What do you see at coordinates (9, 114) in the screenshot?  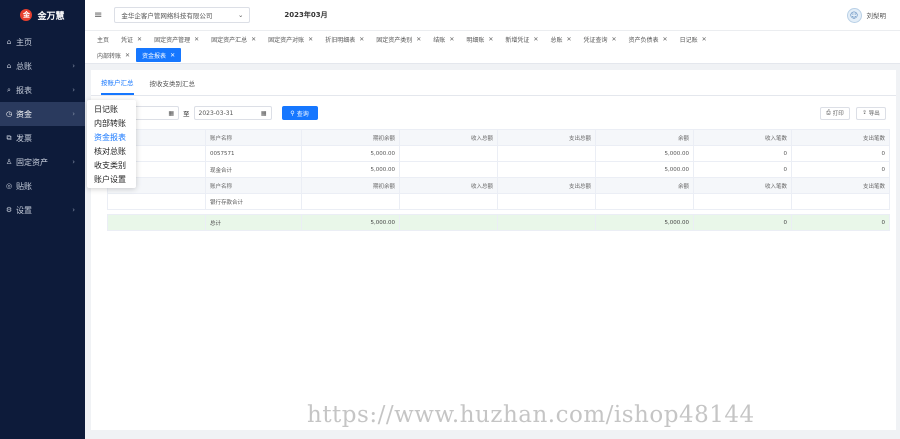 I see `nav-icon: ◷` at bounding box center [9, 114].